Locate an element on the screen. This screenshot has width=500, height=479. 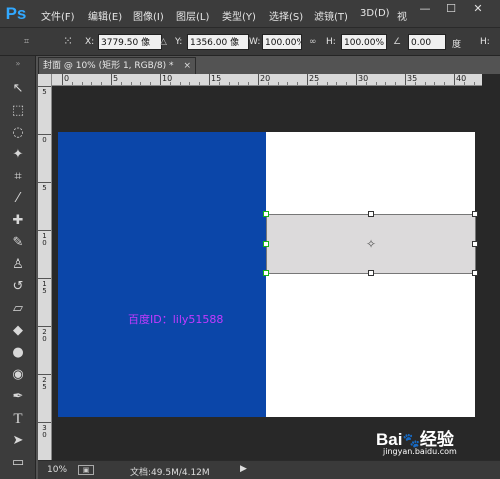
clone-stamp-tool-icon: ♙ is located at coordinates (18, 265).